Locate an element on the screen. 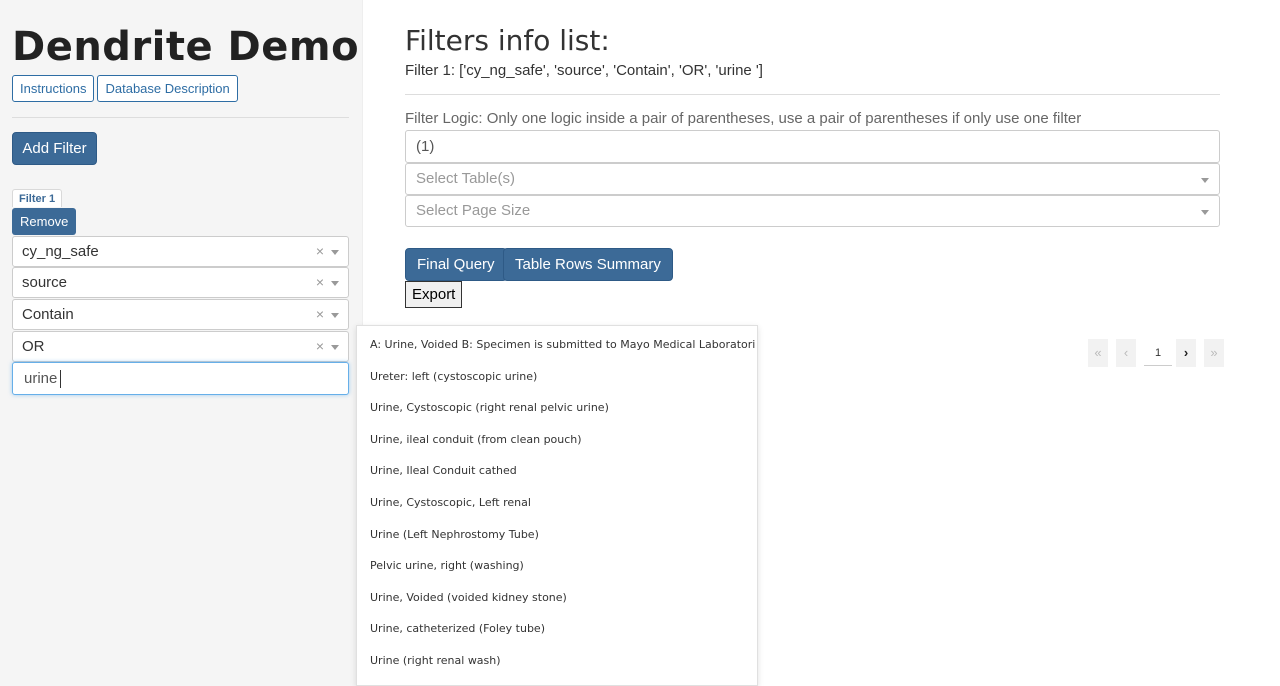  value-search-input: urine is located at coordinates (180, 378).